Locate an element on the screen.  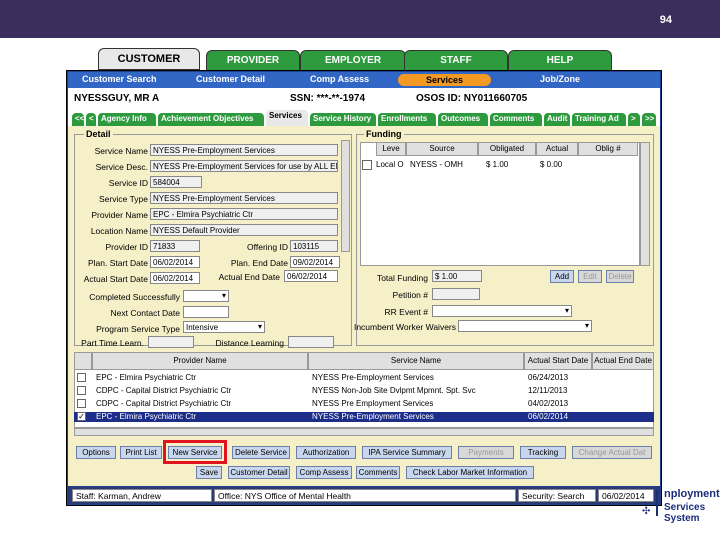
status-security: Security: Search is located at coordinates (557, 495).